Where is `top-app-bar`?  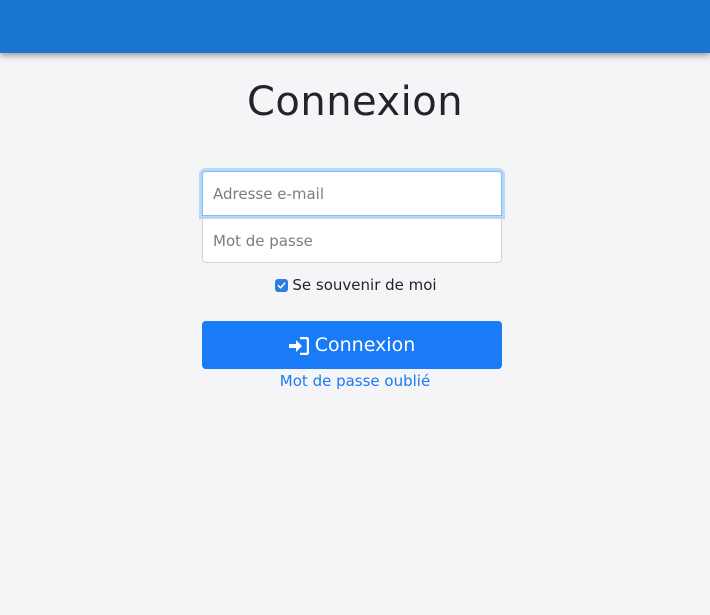
top-app-bar is located at coordinates (355, 26).